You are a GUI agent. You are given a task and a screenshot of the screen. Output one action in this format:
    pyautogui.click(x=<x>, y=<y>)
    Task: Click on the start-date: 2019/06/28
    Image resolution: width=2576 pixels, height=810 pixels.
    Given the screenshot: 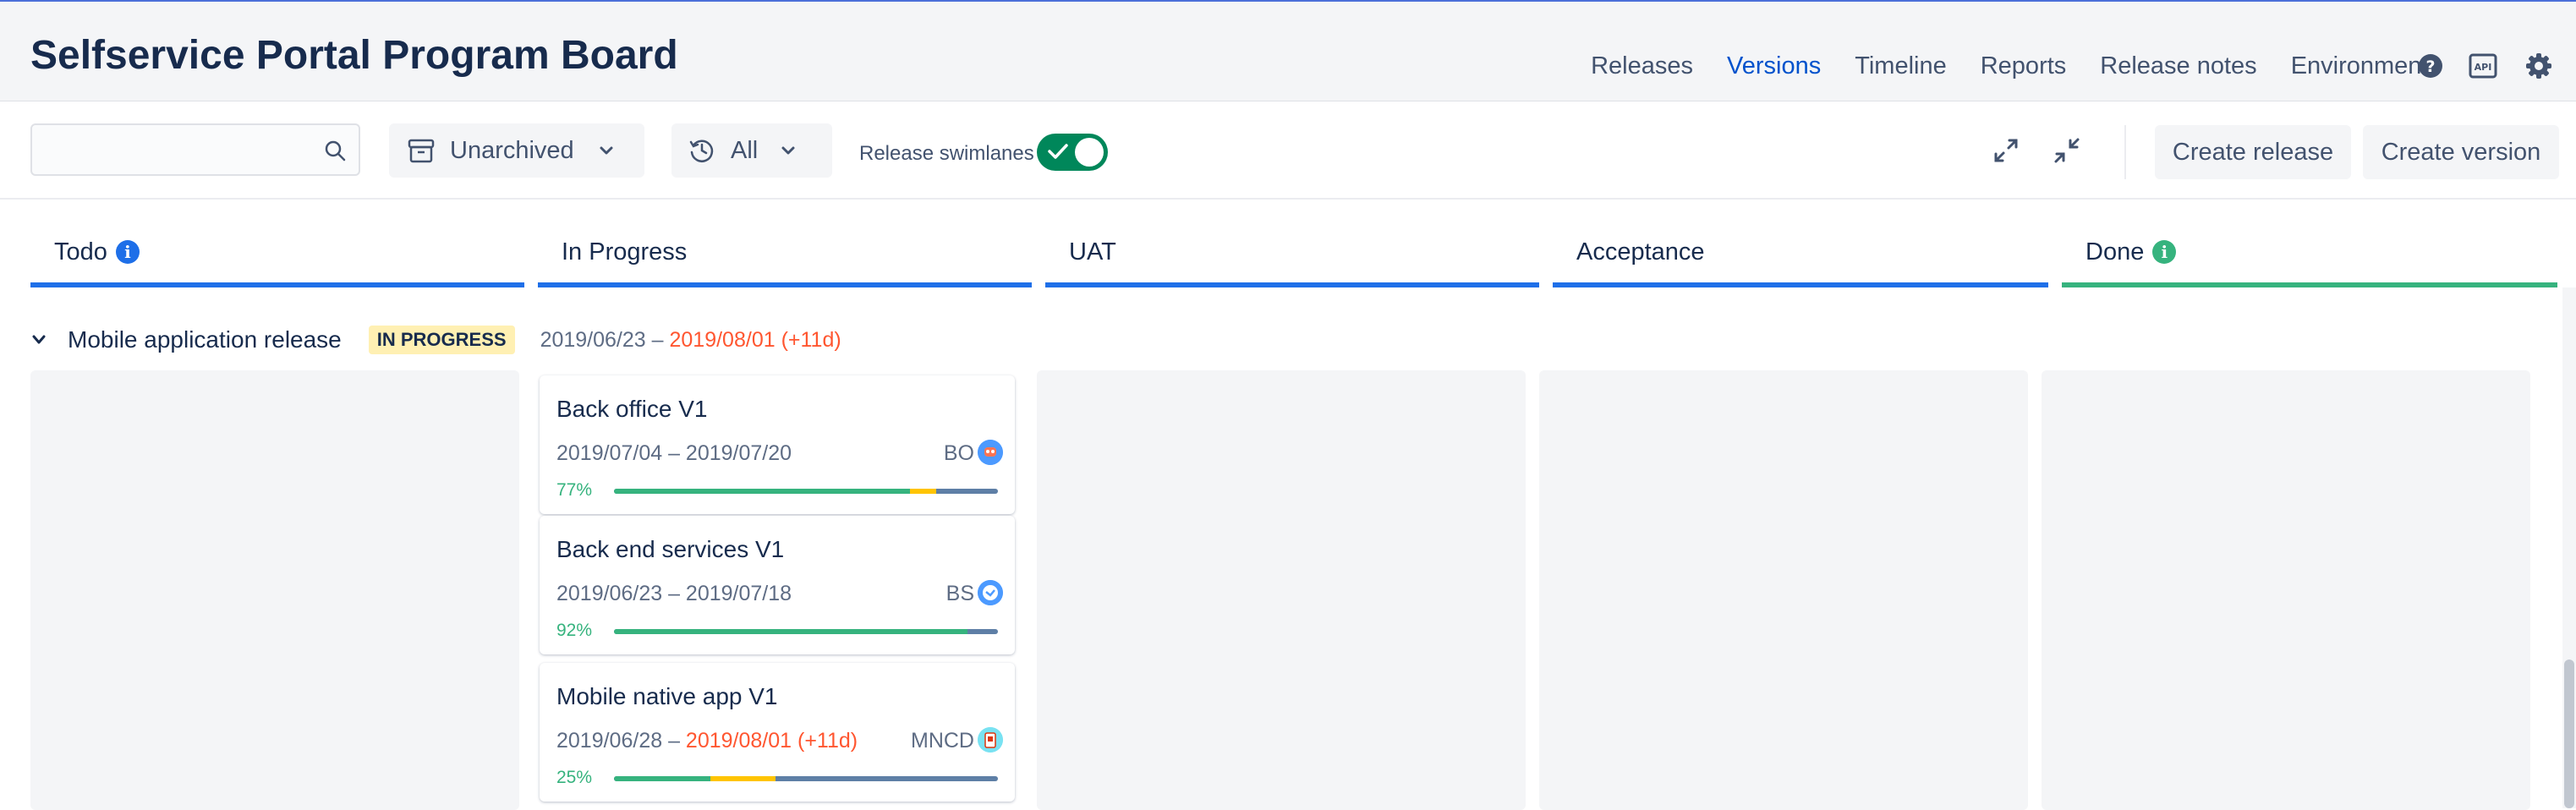 What is the action you would take?
    pyautogui.click(x=609, y=741)
    